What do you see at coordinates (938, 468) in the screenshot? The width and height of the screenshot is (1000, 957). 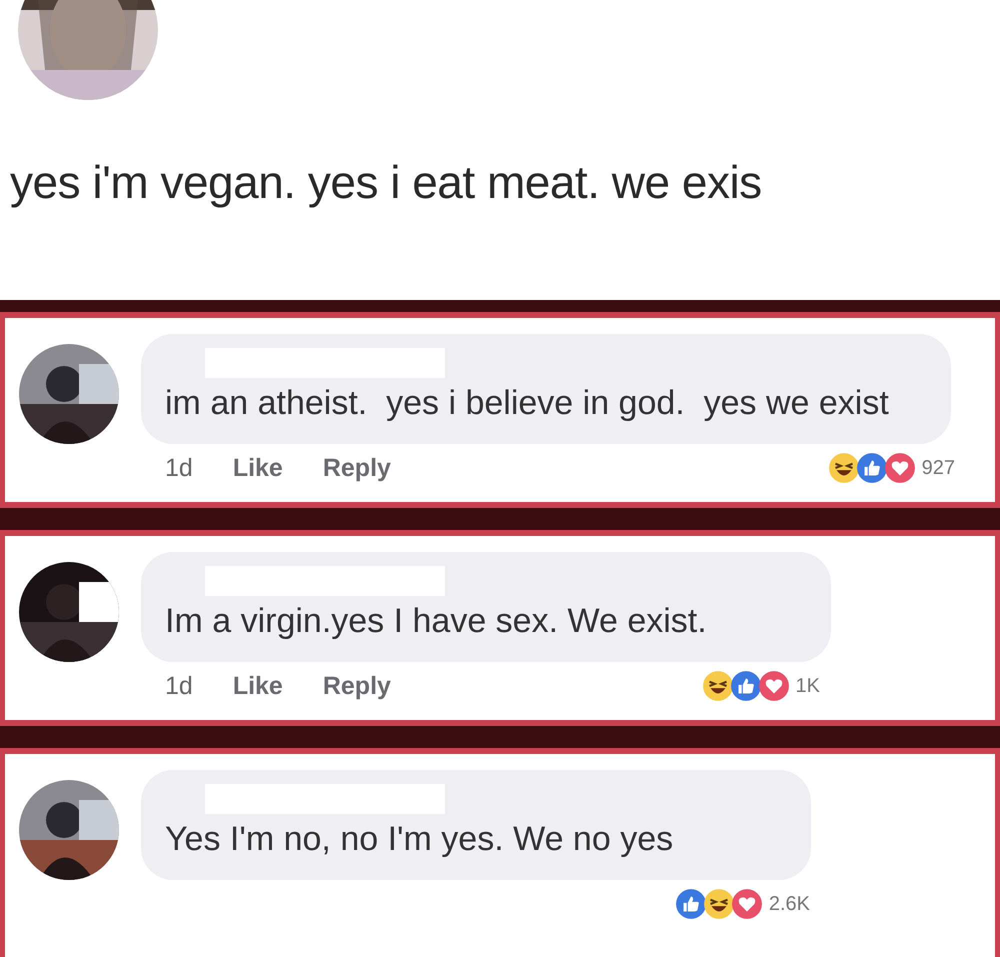 I see `reaction-count: 927` at bounding box center [938, 468].